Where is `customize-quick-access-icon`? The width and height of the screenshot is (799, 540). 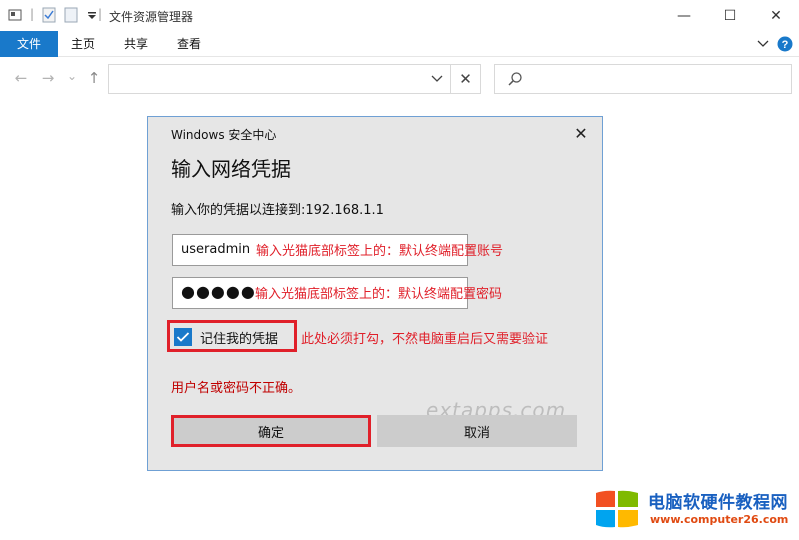
customize-quick-access-icon is located at coordinates (92, 15).